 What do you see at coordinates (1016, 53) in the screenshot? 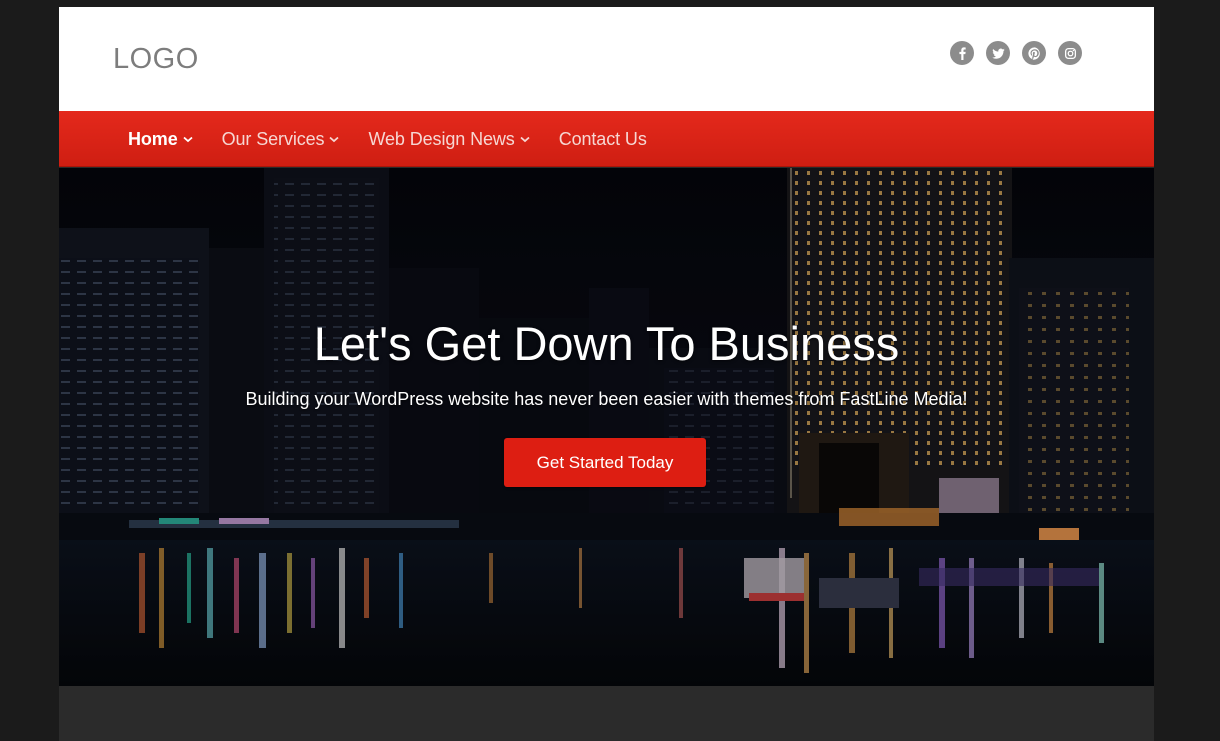
I see `social-links` at bounding box center [1016, 53].